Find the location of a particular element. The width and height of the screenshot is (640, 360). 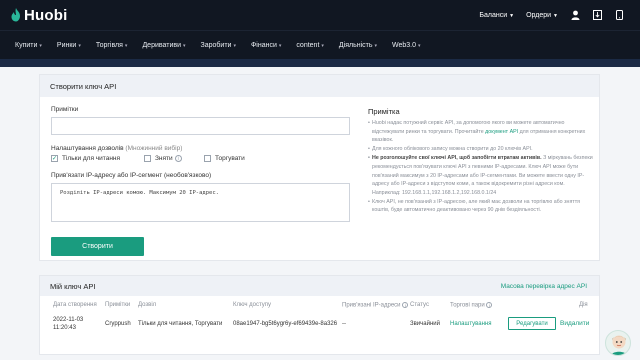

permissions-label: Налаштування дозволів (Множинний вибір) is located at coordinates (117, 148).